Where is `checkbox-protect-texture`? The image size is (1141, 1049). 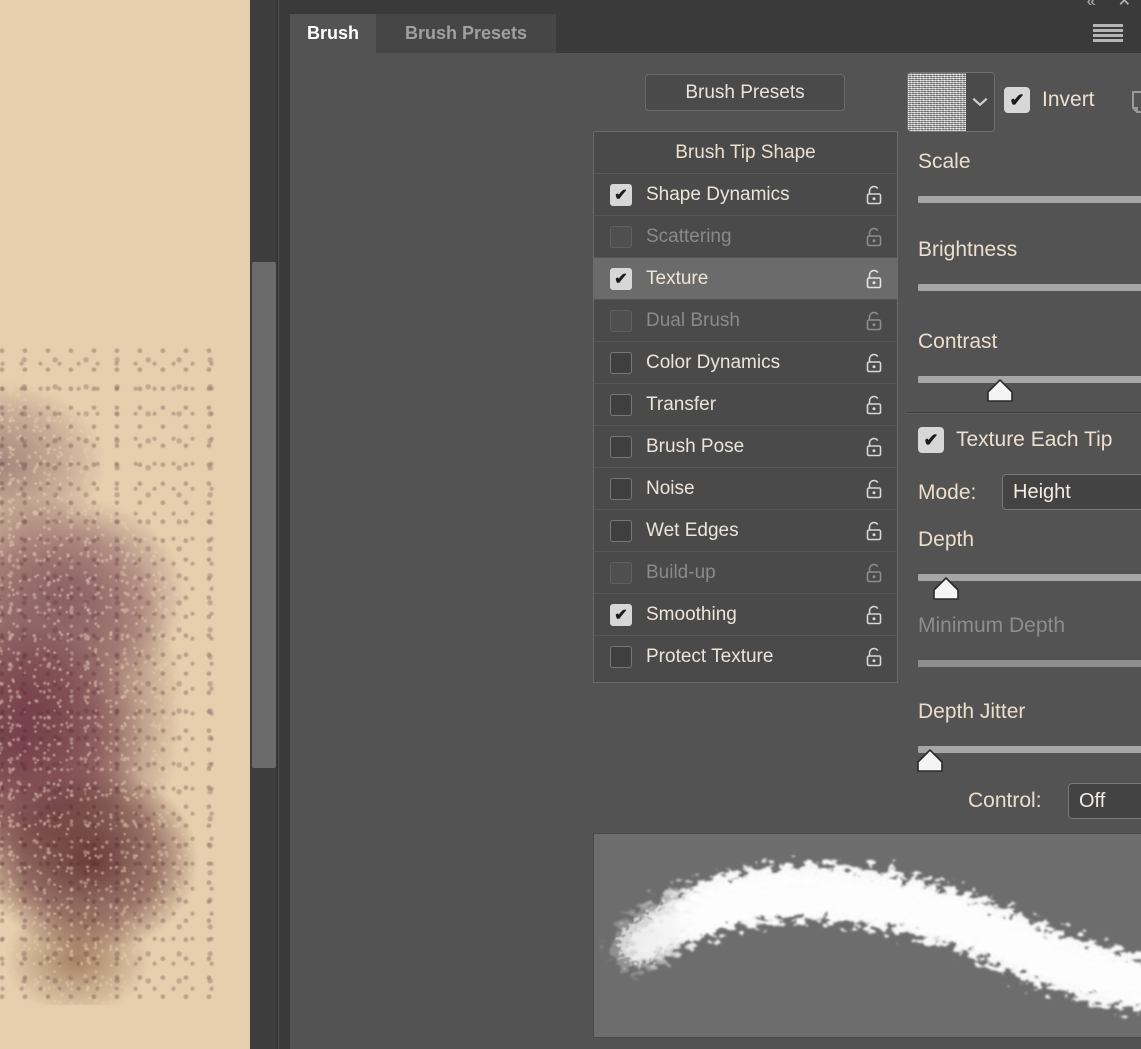 checkbox-protect-texture is located at coordinates (621, 657).